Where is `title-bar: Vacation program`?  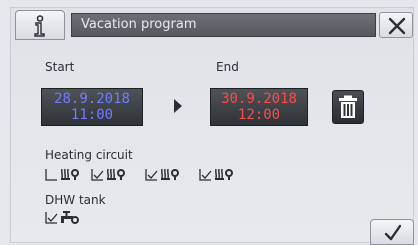 title-bar: Vacation program is located at coordinates (213, 24).